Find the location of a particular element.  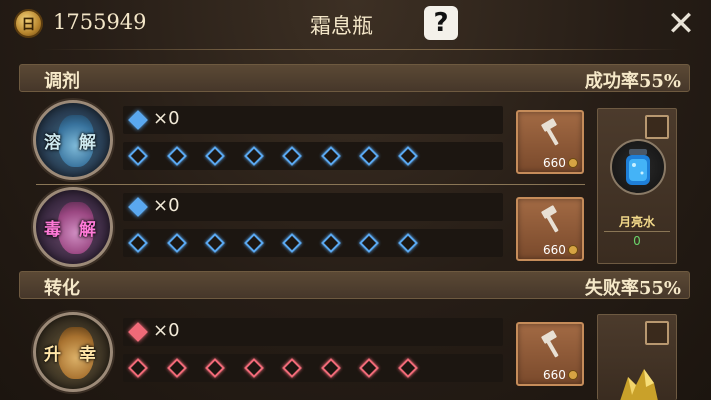

potion-rune: 升 幸 is located at coordinates (73, 354).